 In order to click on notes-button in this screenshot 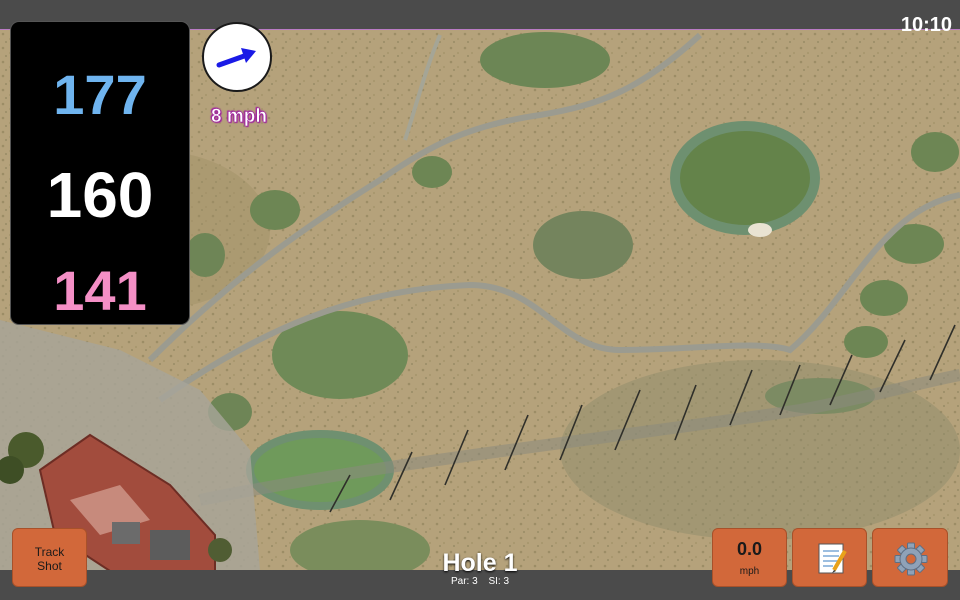, I will do `click(829, 557)`.